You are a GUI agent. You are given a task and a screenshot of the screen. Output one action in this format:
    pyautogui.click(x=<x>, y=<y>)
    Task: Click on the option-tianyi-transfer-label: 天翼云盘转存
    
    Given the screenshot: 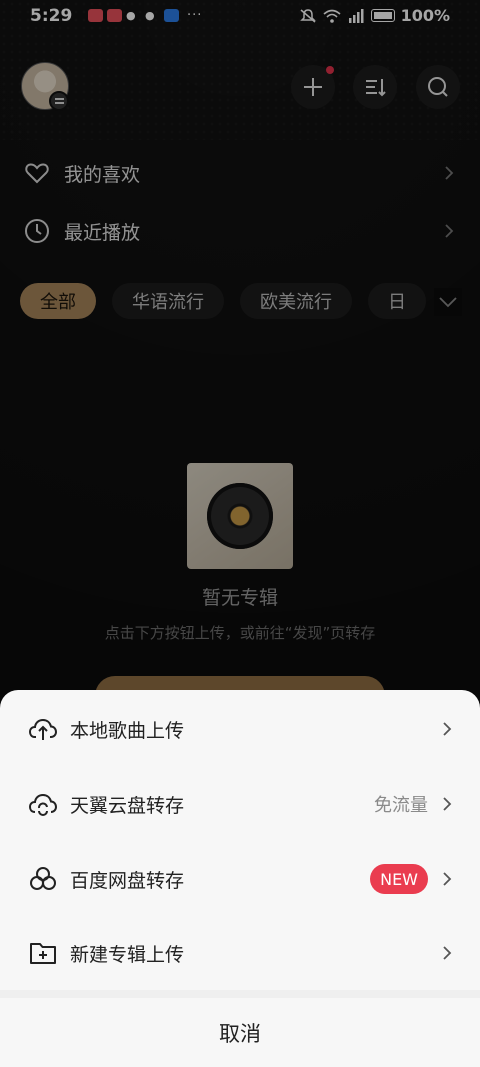 What is the action you would take?
    pyautogui.click(x=127, y=805)
    